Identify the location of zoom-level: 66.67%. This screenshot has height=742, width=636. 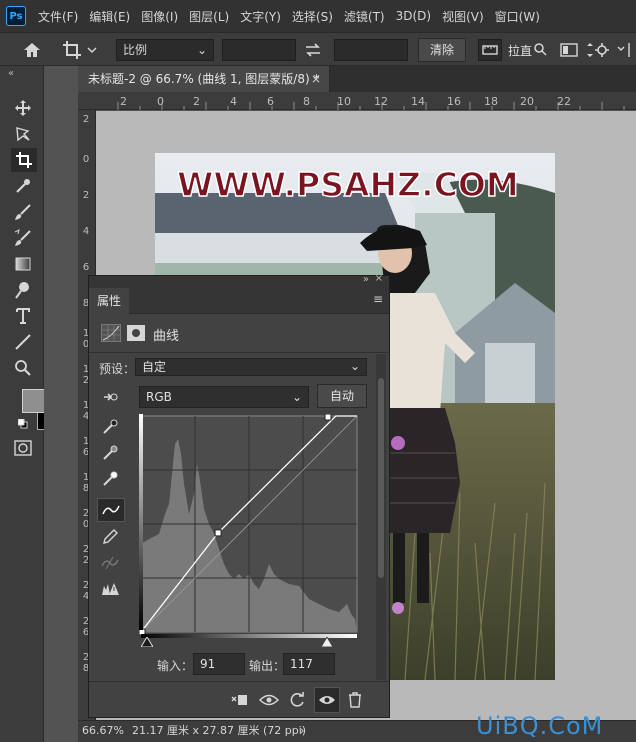
(103, 731).